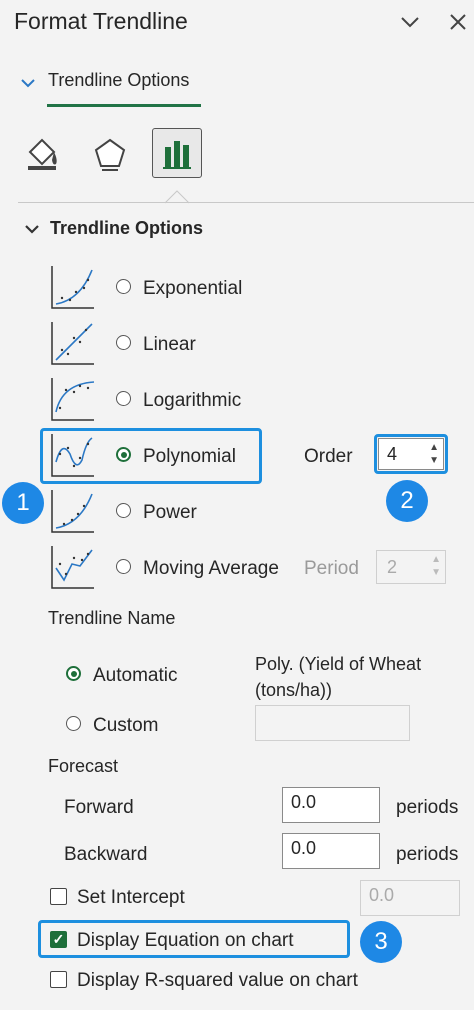  I want to click on period-spinner: 2 ▲ ▼, so click(411, 567).